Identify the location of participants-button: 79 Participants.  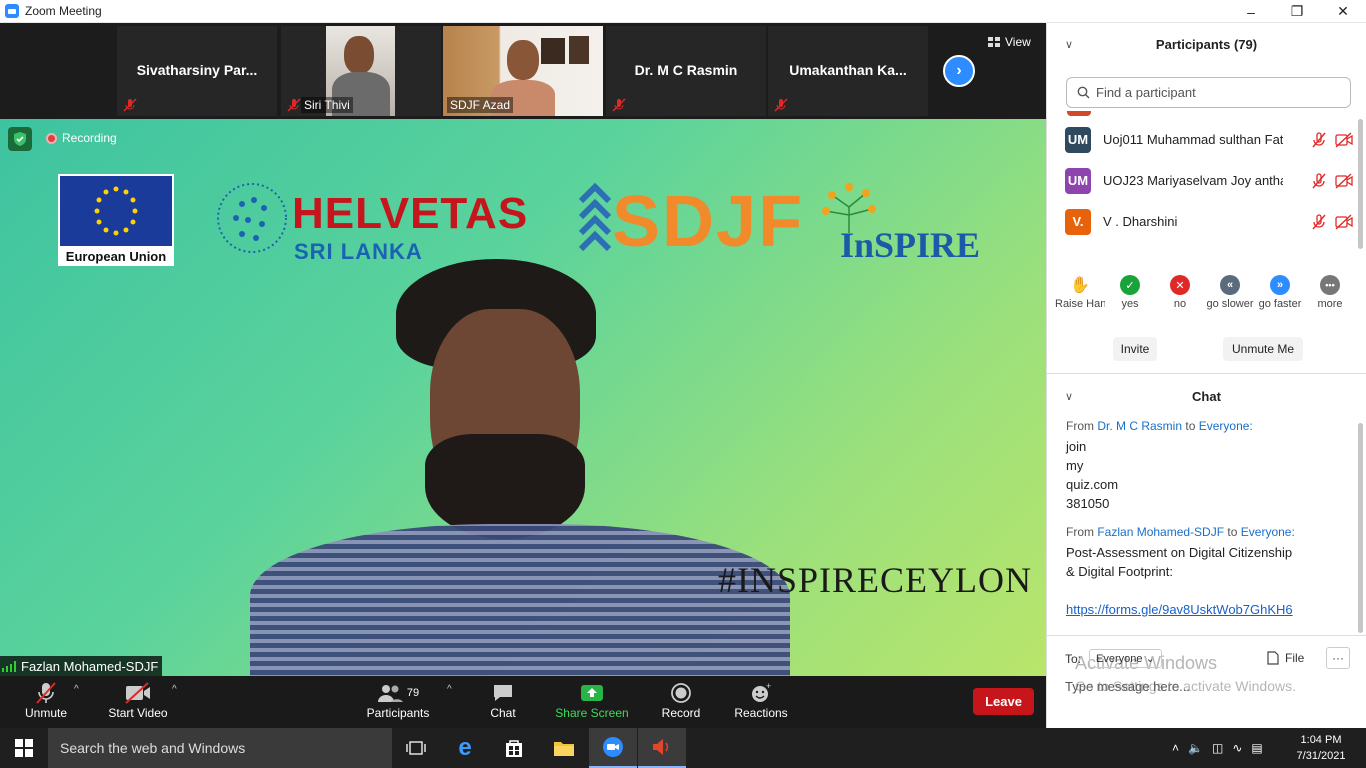
(398, 700).